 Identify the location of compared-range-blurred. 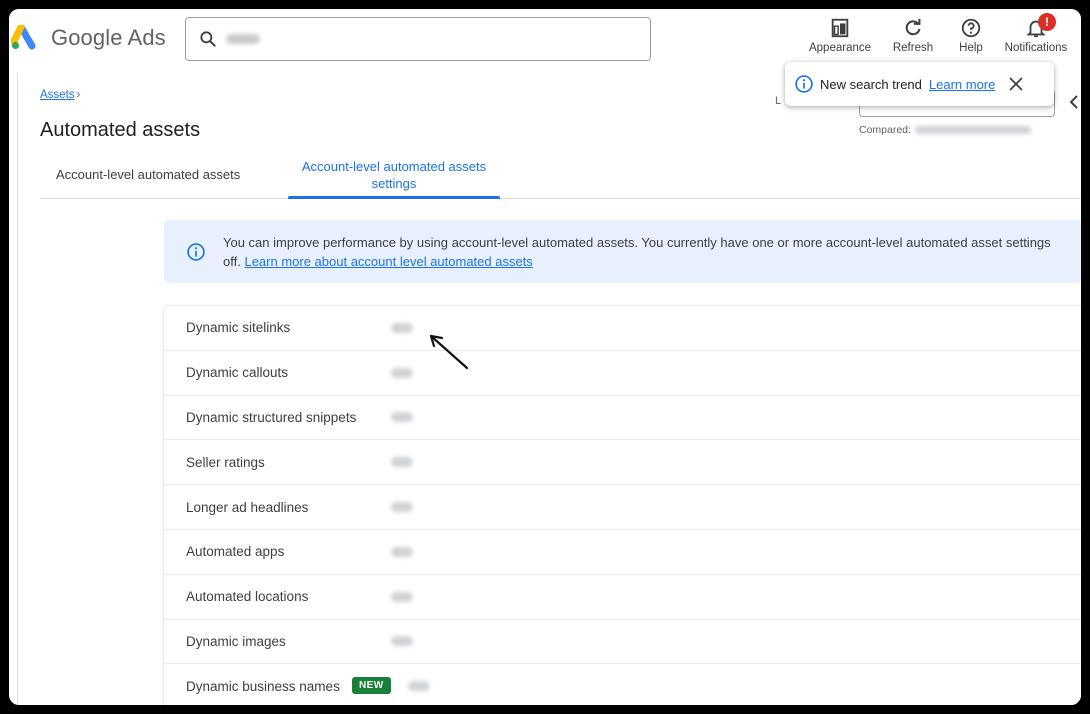
(972, 130).